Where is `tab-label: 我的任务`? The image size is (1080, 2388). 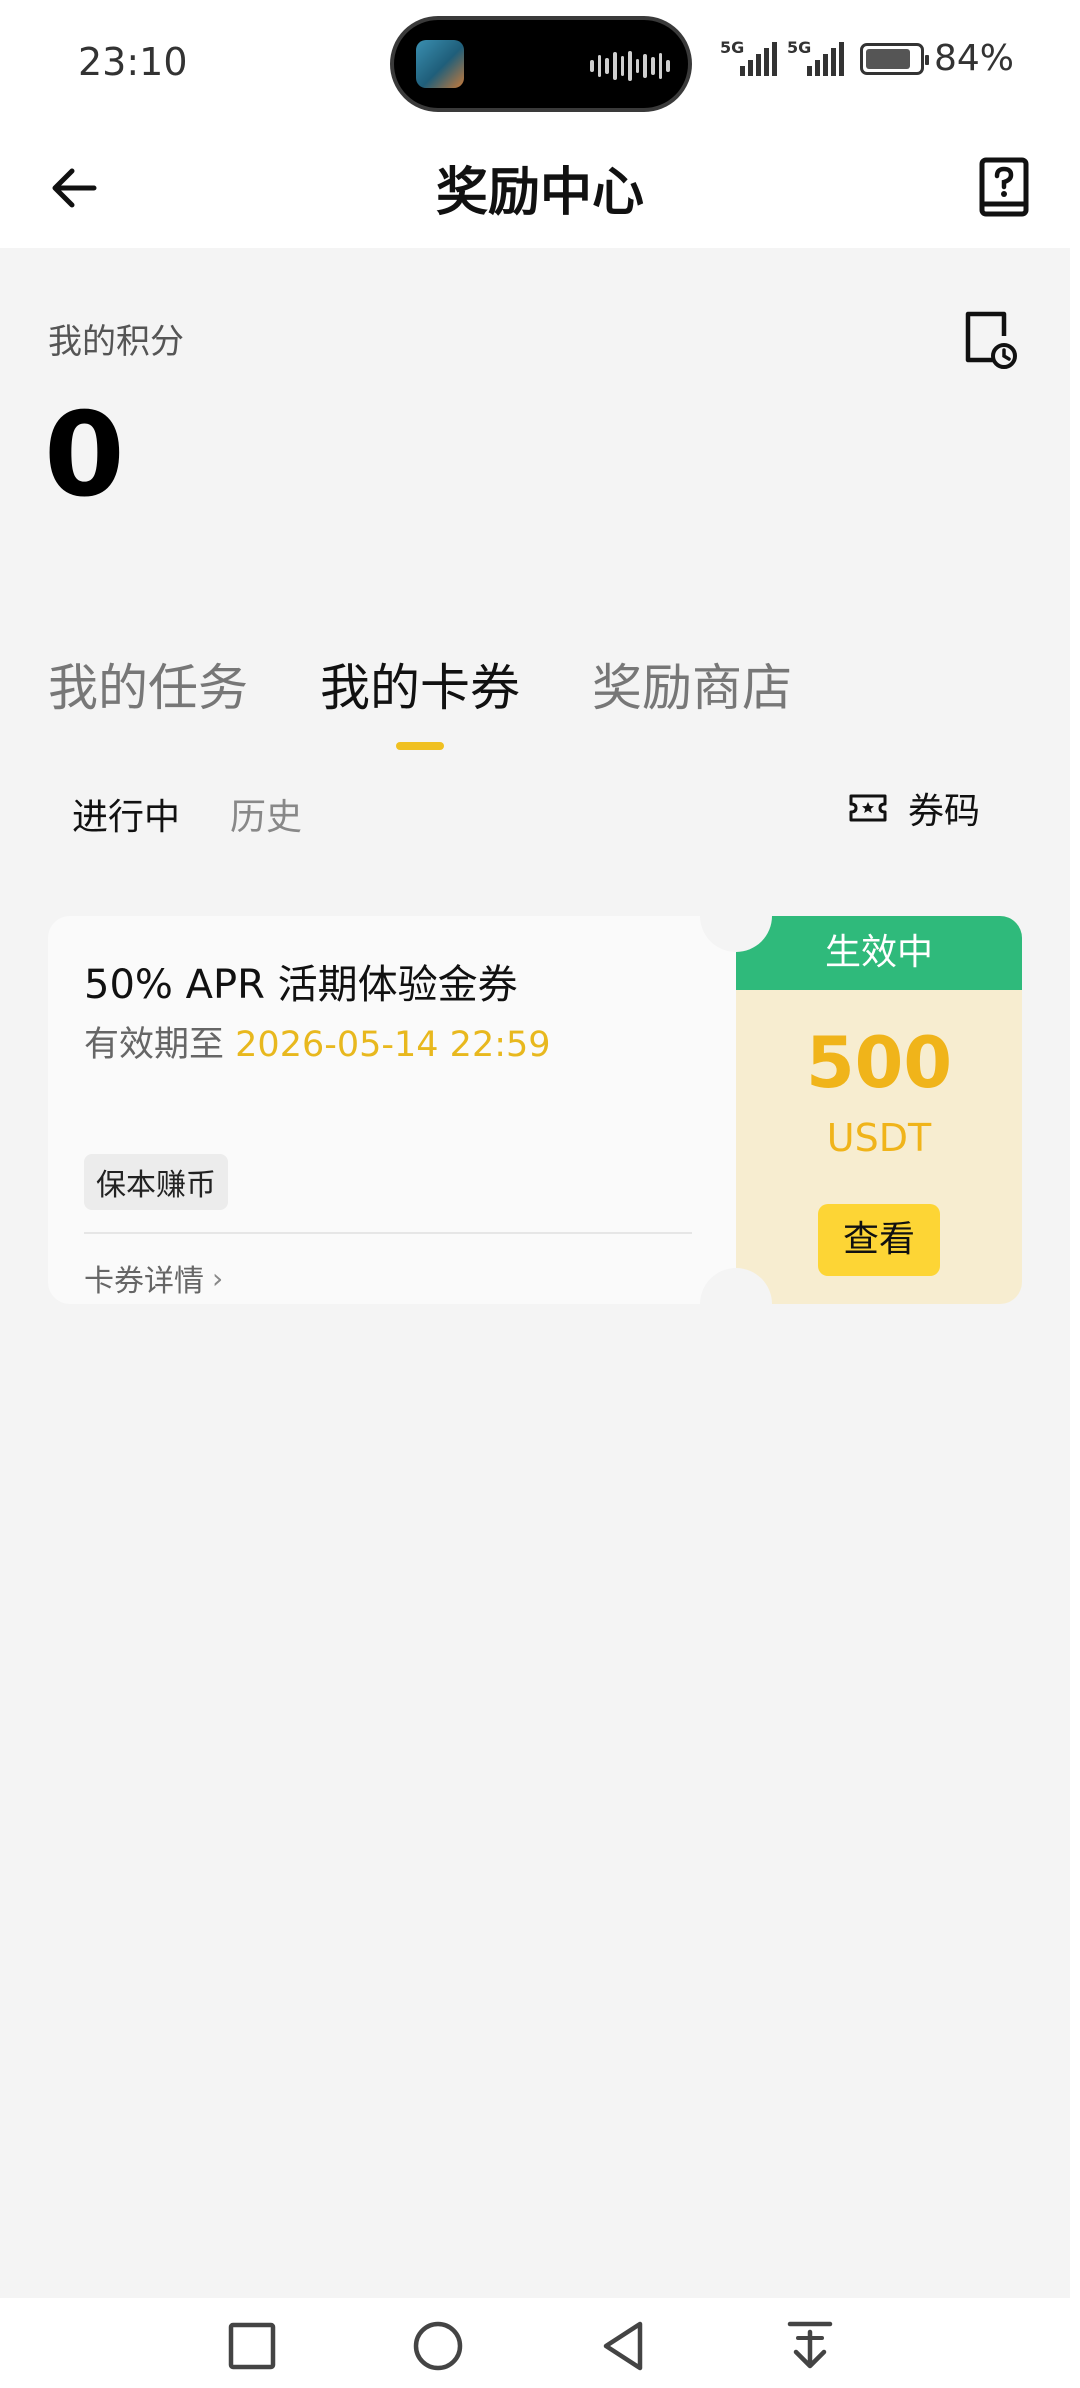
tab-label: 我的任务 is located at coordinates (148, 688).